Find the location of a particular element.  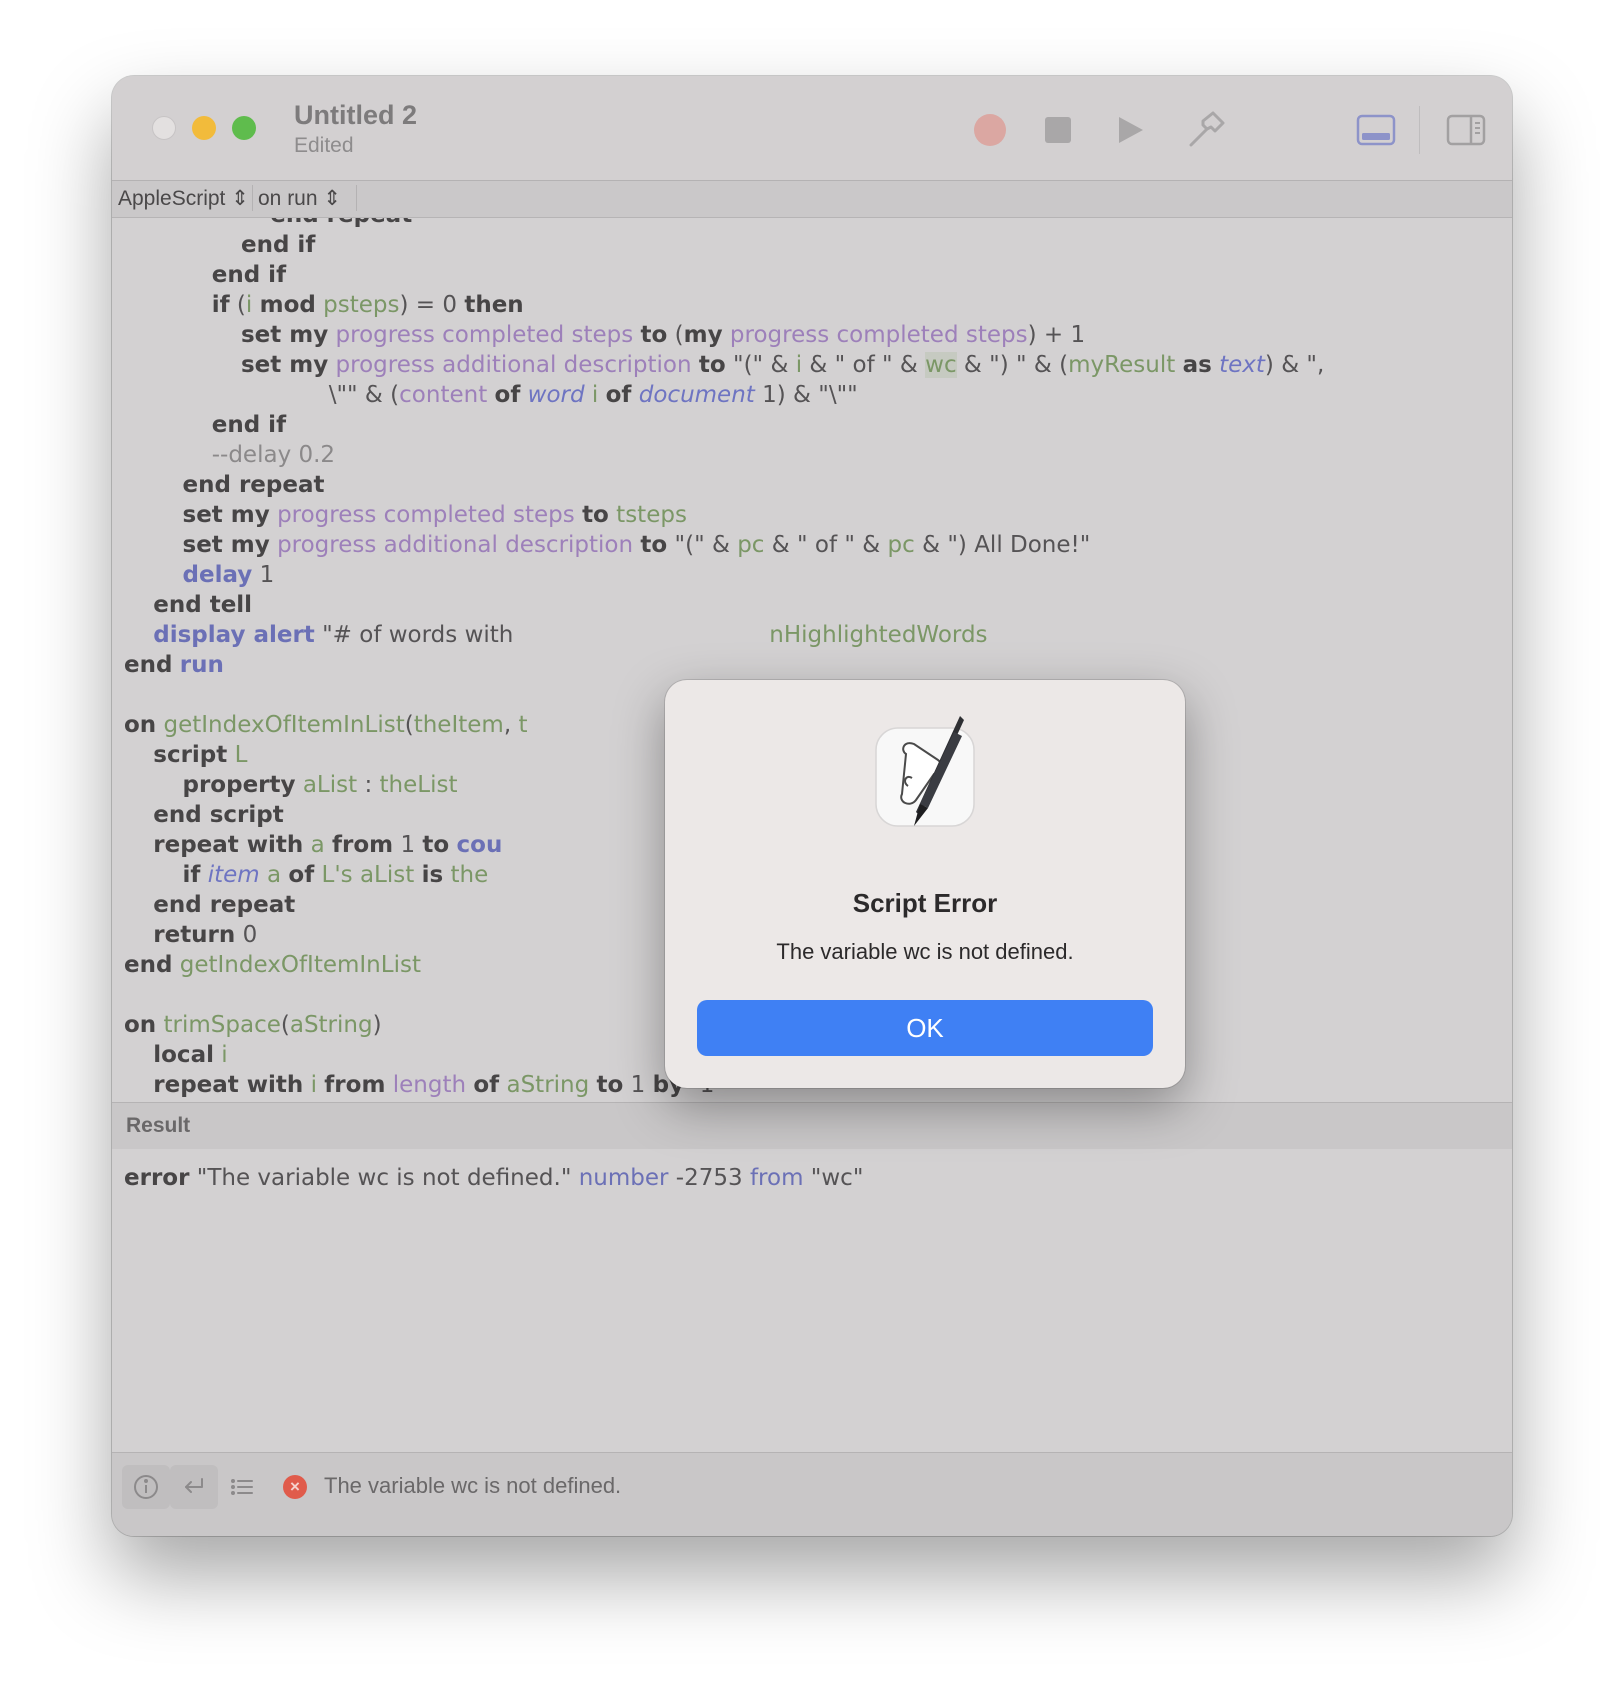

code-line: script L is located at coordinates (200, 755).